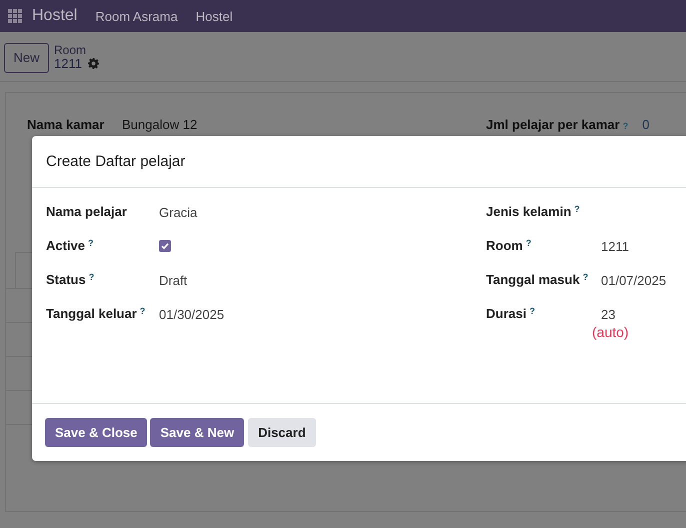 The height and width of the screenshot is (528, 686). What do you see at coordinates (66, 124) in the screenshot?
I see `field-label: Nama kamar` at bounding box center [66, 124].